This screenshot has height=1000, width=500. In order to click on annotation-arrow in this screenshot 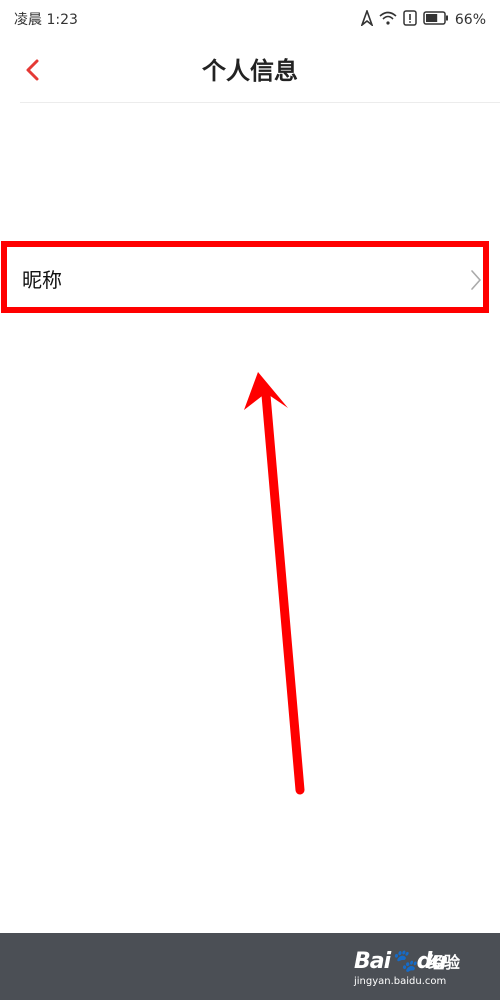, I will do `click(274, 583)`.